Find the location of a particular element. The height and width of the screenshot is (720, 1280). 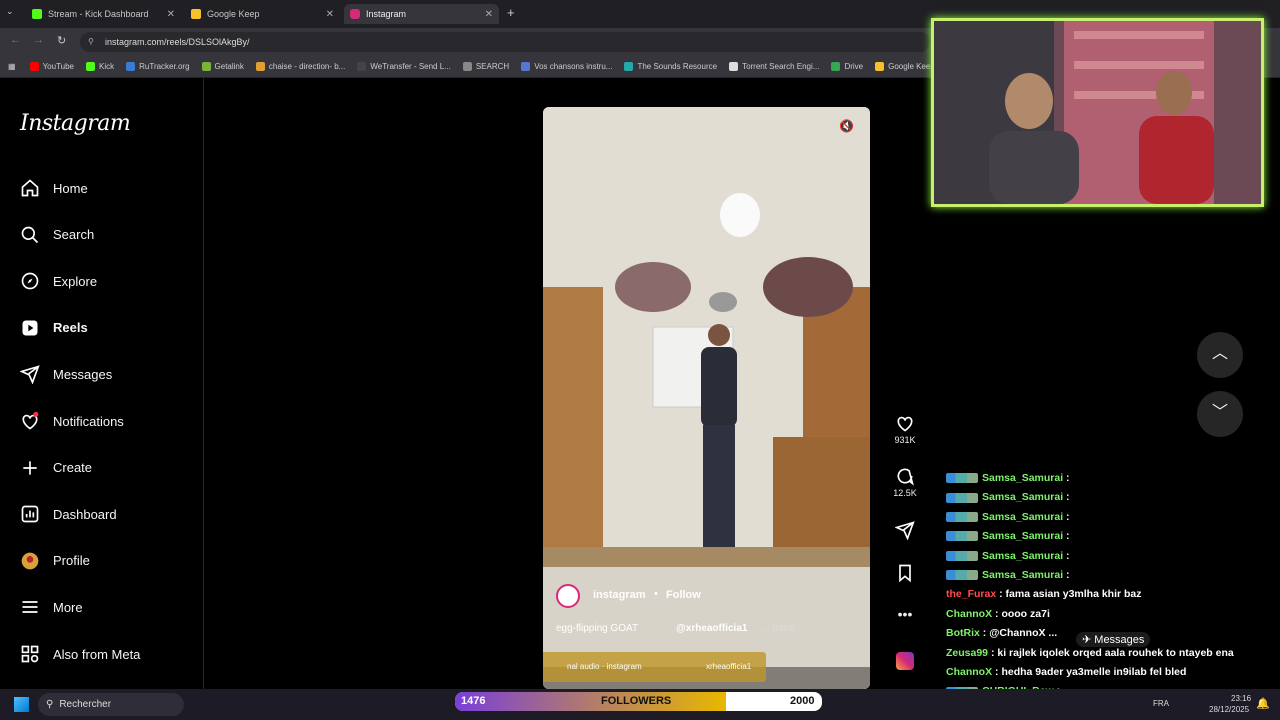

url-input: ⚲ instagram.com/reels/DSLSOlAkgBy/ is located at coordinates (505, 42).